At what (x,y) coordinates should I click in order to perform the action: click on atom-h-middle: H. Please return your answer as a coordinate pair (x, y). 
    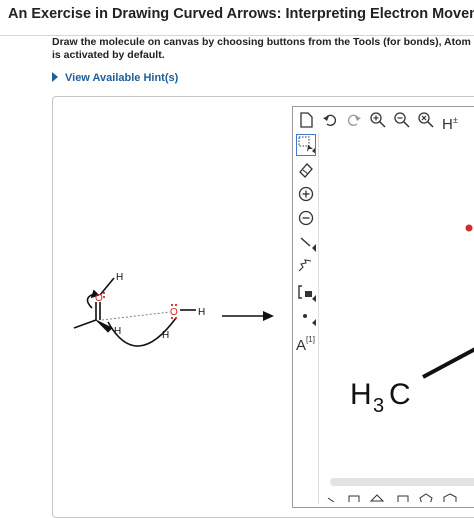
    Looking at the image, I should click on (165, 335).